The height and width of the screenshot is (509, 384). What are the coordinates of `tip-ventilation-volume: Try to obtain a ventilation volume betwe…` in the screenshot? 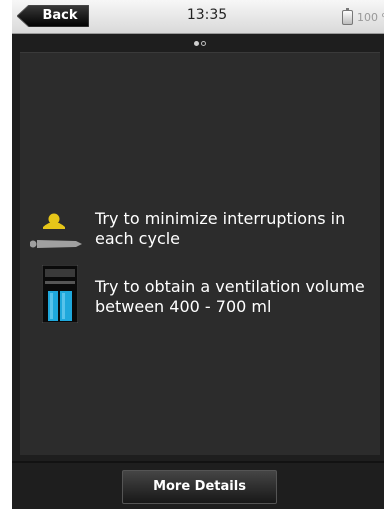 It's located at (200, 296).